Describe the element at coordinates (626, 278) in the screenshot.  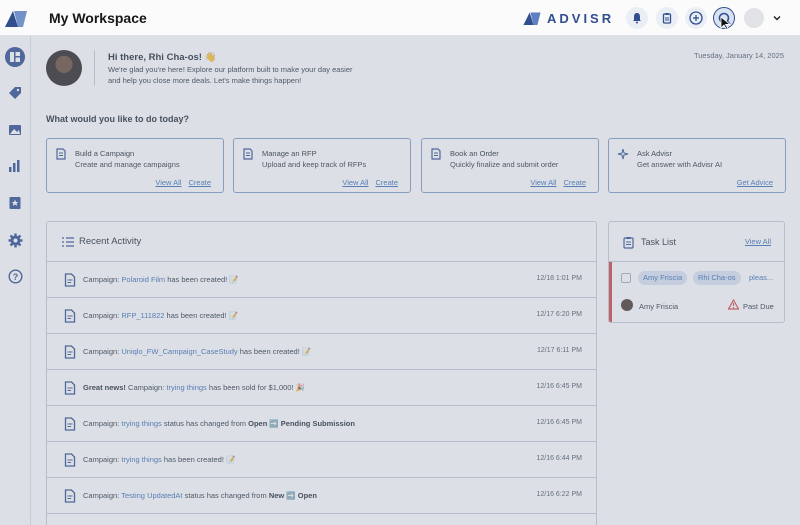
I see `task-checkbox` at that location.